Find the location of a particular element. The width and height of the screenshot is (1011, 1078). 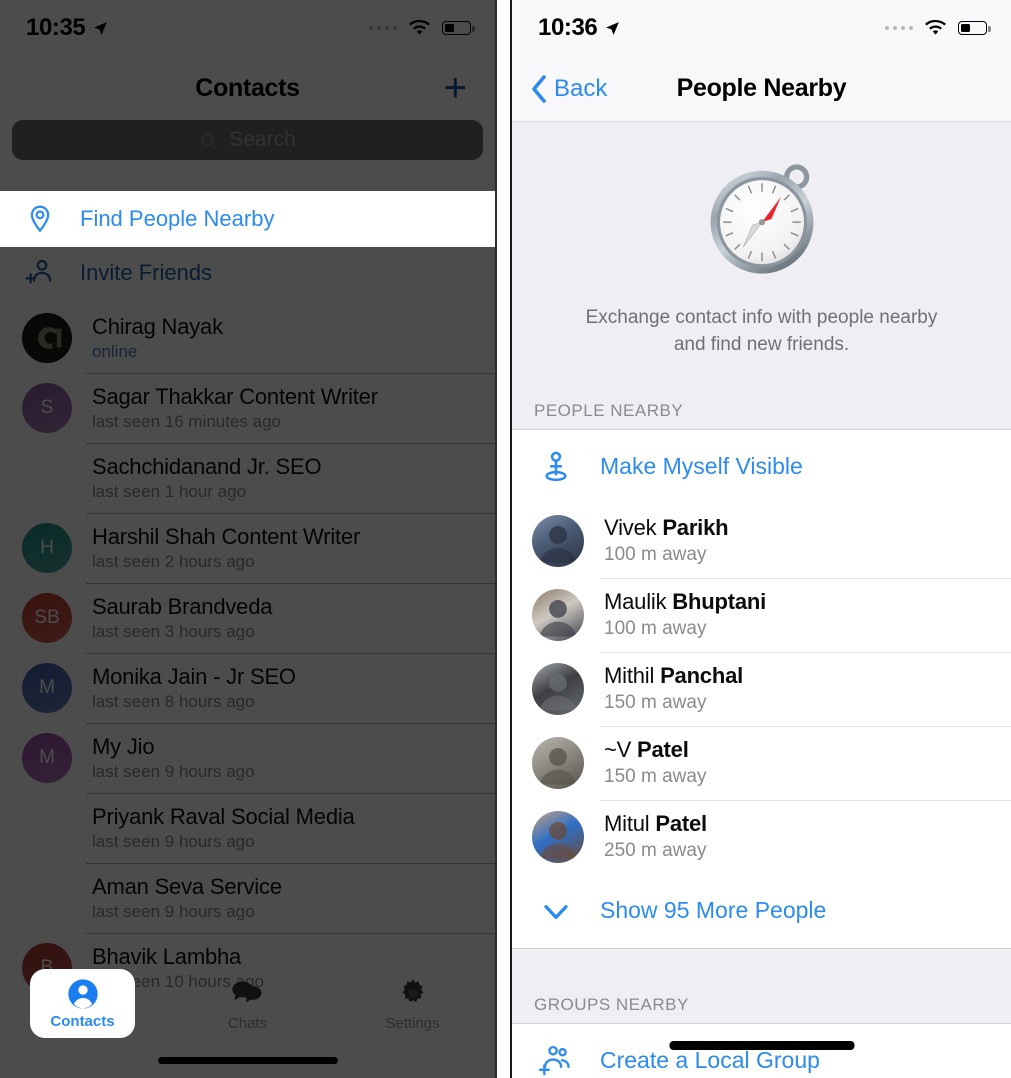

tab-chats: Chats is located at coordinates (247, 1004).